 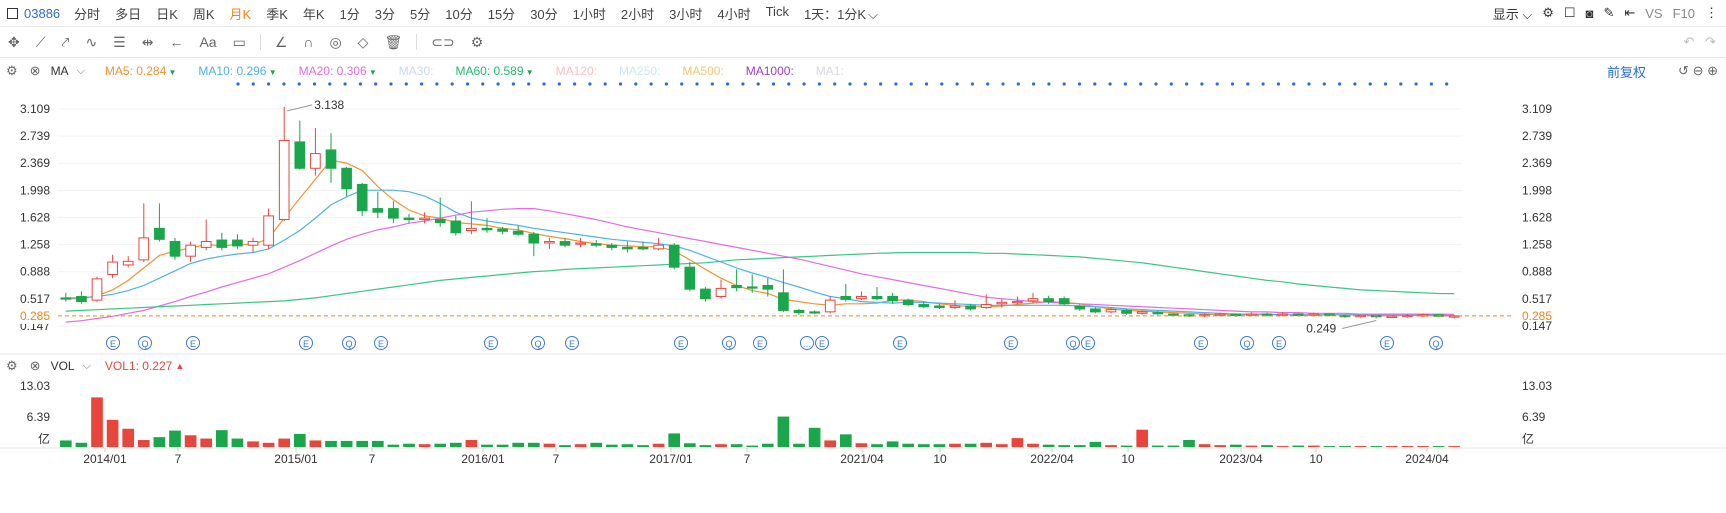 What do you see at coordinates (1688, 41) in the screenshot?
I see `undo-icon: ↶` at bounding box center [1688, 41].